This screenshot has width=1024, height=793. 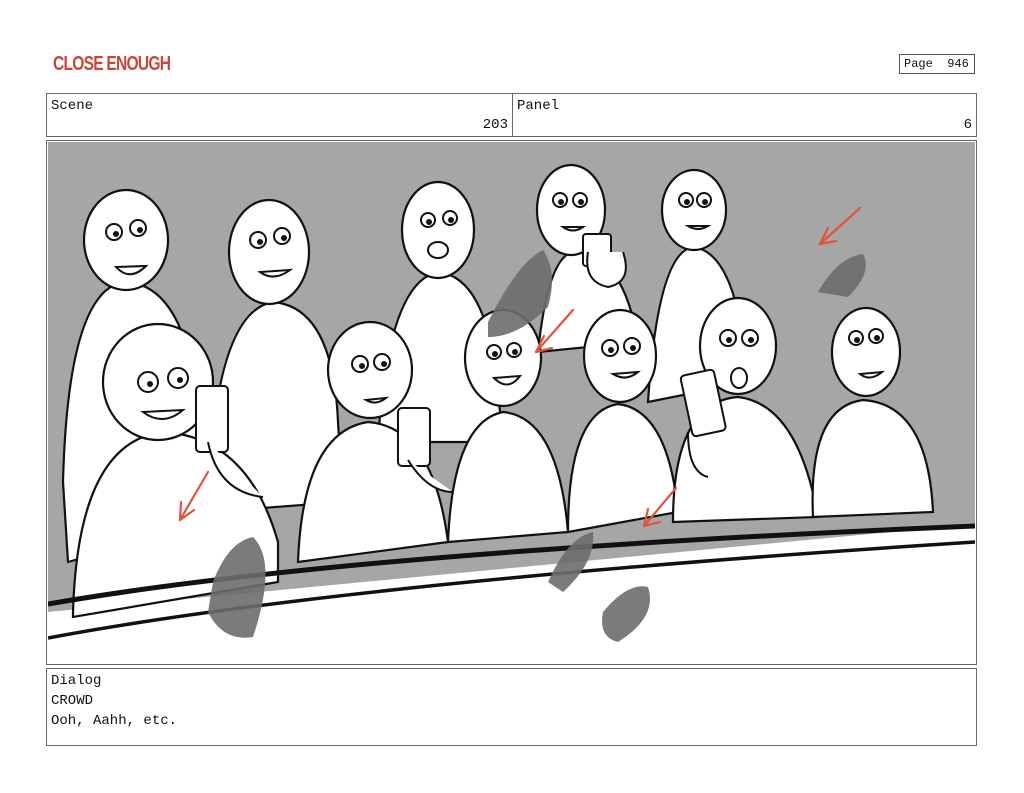 What do you see at coordinates (280, 115) in the screenshot?
I see `scene-cell: Scene 203` at bounding box center [280, 115].